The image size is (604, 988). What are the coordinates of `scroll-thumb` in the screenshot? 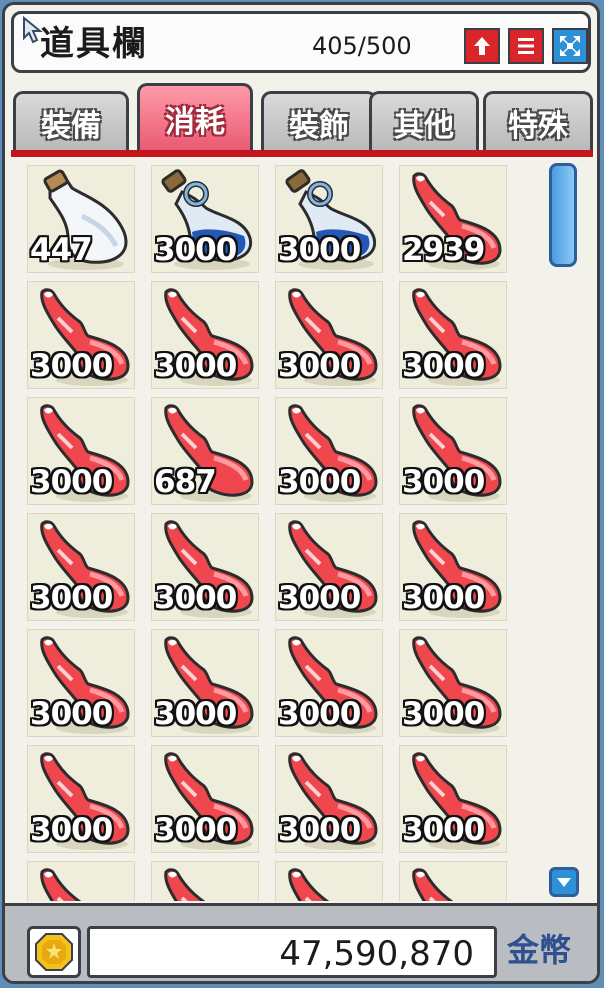 It's located at (563, 215).